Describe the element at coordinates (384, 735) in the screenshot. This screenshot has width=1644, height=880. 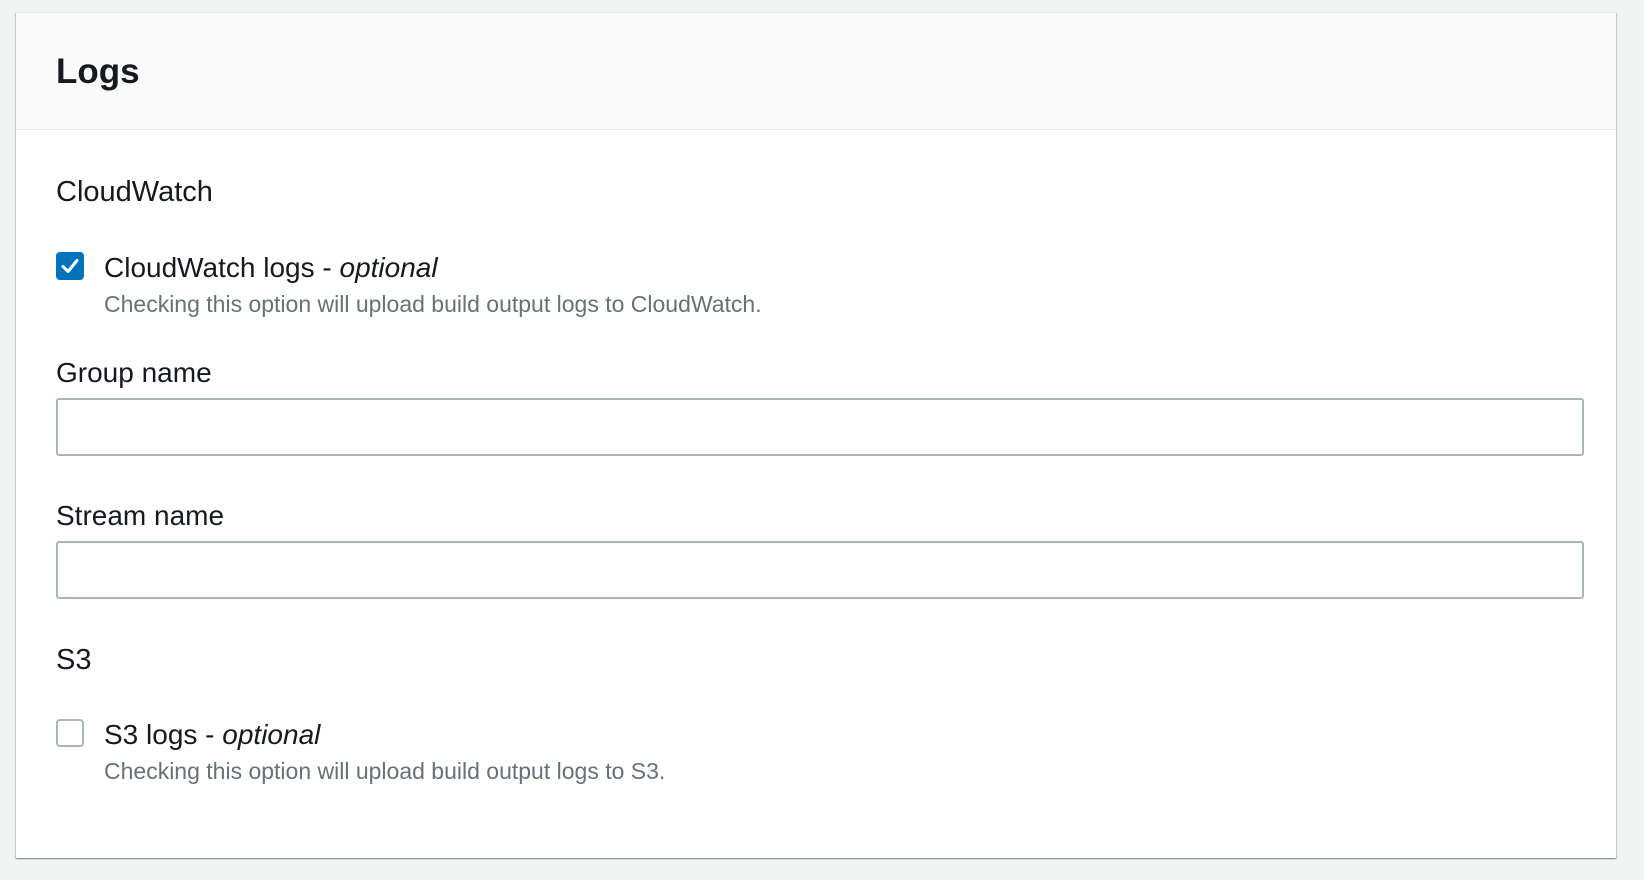
I see `s3-logs-label: S3 logs - optional` at that location.